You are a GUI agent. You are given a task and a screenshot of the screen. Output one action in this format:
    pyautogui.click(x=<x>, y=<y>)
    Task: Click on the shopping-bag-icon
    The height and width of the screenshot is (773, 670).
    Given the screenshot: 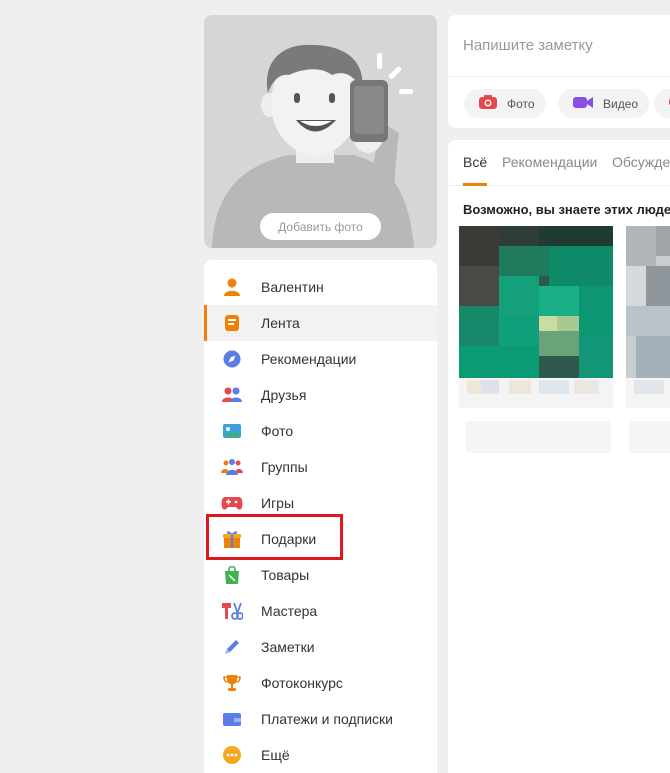 What is the action you would take?
    pyautogui.click(x=232, y=575)
    